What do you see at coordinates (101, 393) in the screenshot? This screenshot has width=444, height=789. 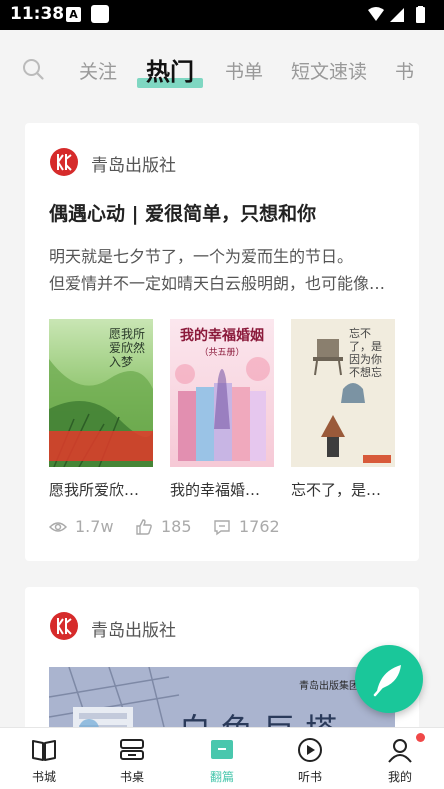 I see `book-cover: 愿我所爱欣然入梦` at bounding box center [101, 393].